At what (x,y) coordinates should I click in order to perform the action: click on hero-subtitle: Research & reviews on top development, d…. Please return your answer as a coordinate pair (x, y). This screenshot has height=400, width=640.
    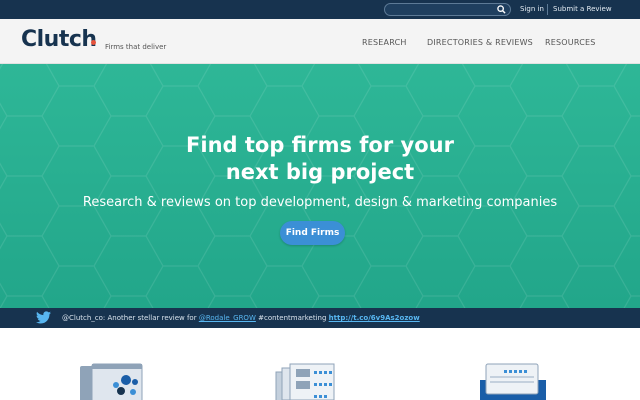
    Looking at the image, I should click on (320, 202).